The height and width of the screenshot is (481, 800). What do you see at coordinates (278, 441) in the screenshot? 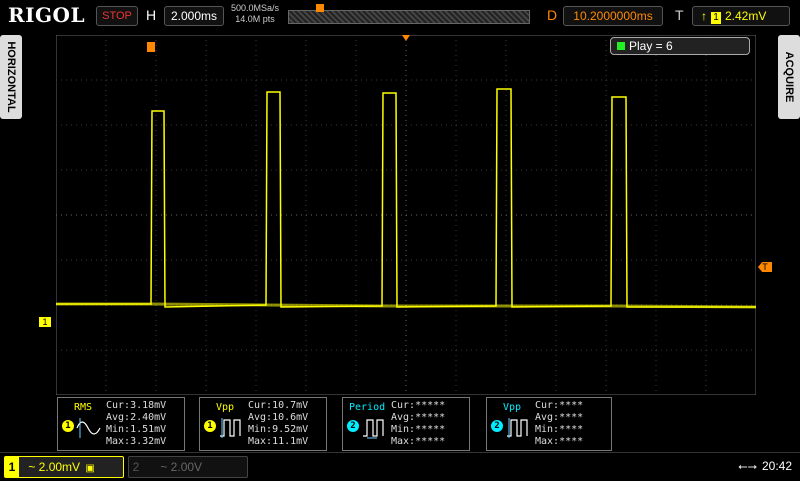
I see `max-value: Max:11.1mV` at bounding box center [278, 441].